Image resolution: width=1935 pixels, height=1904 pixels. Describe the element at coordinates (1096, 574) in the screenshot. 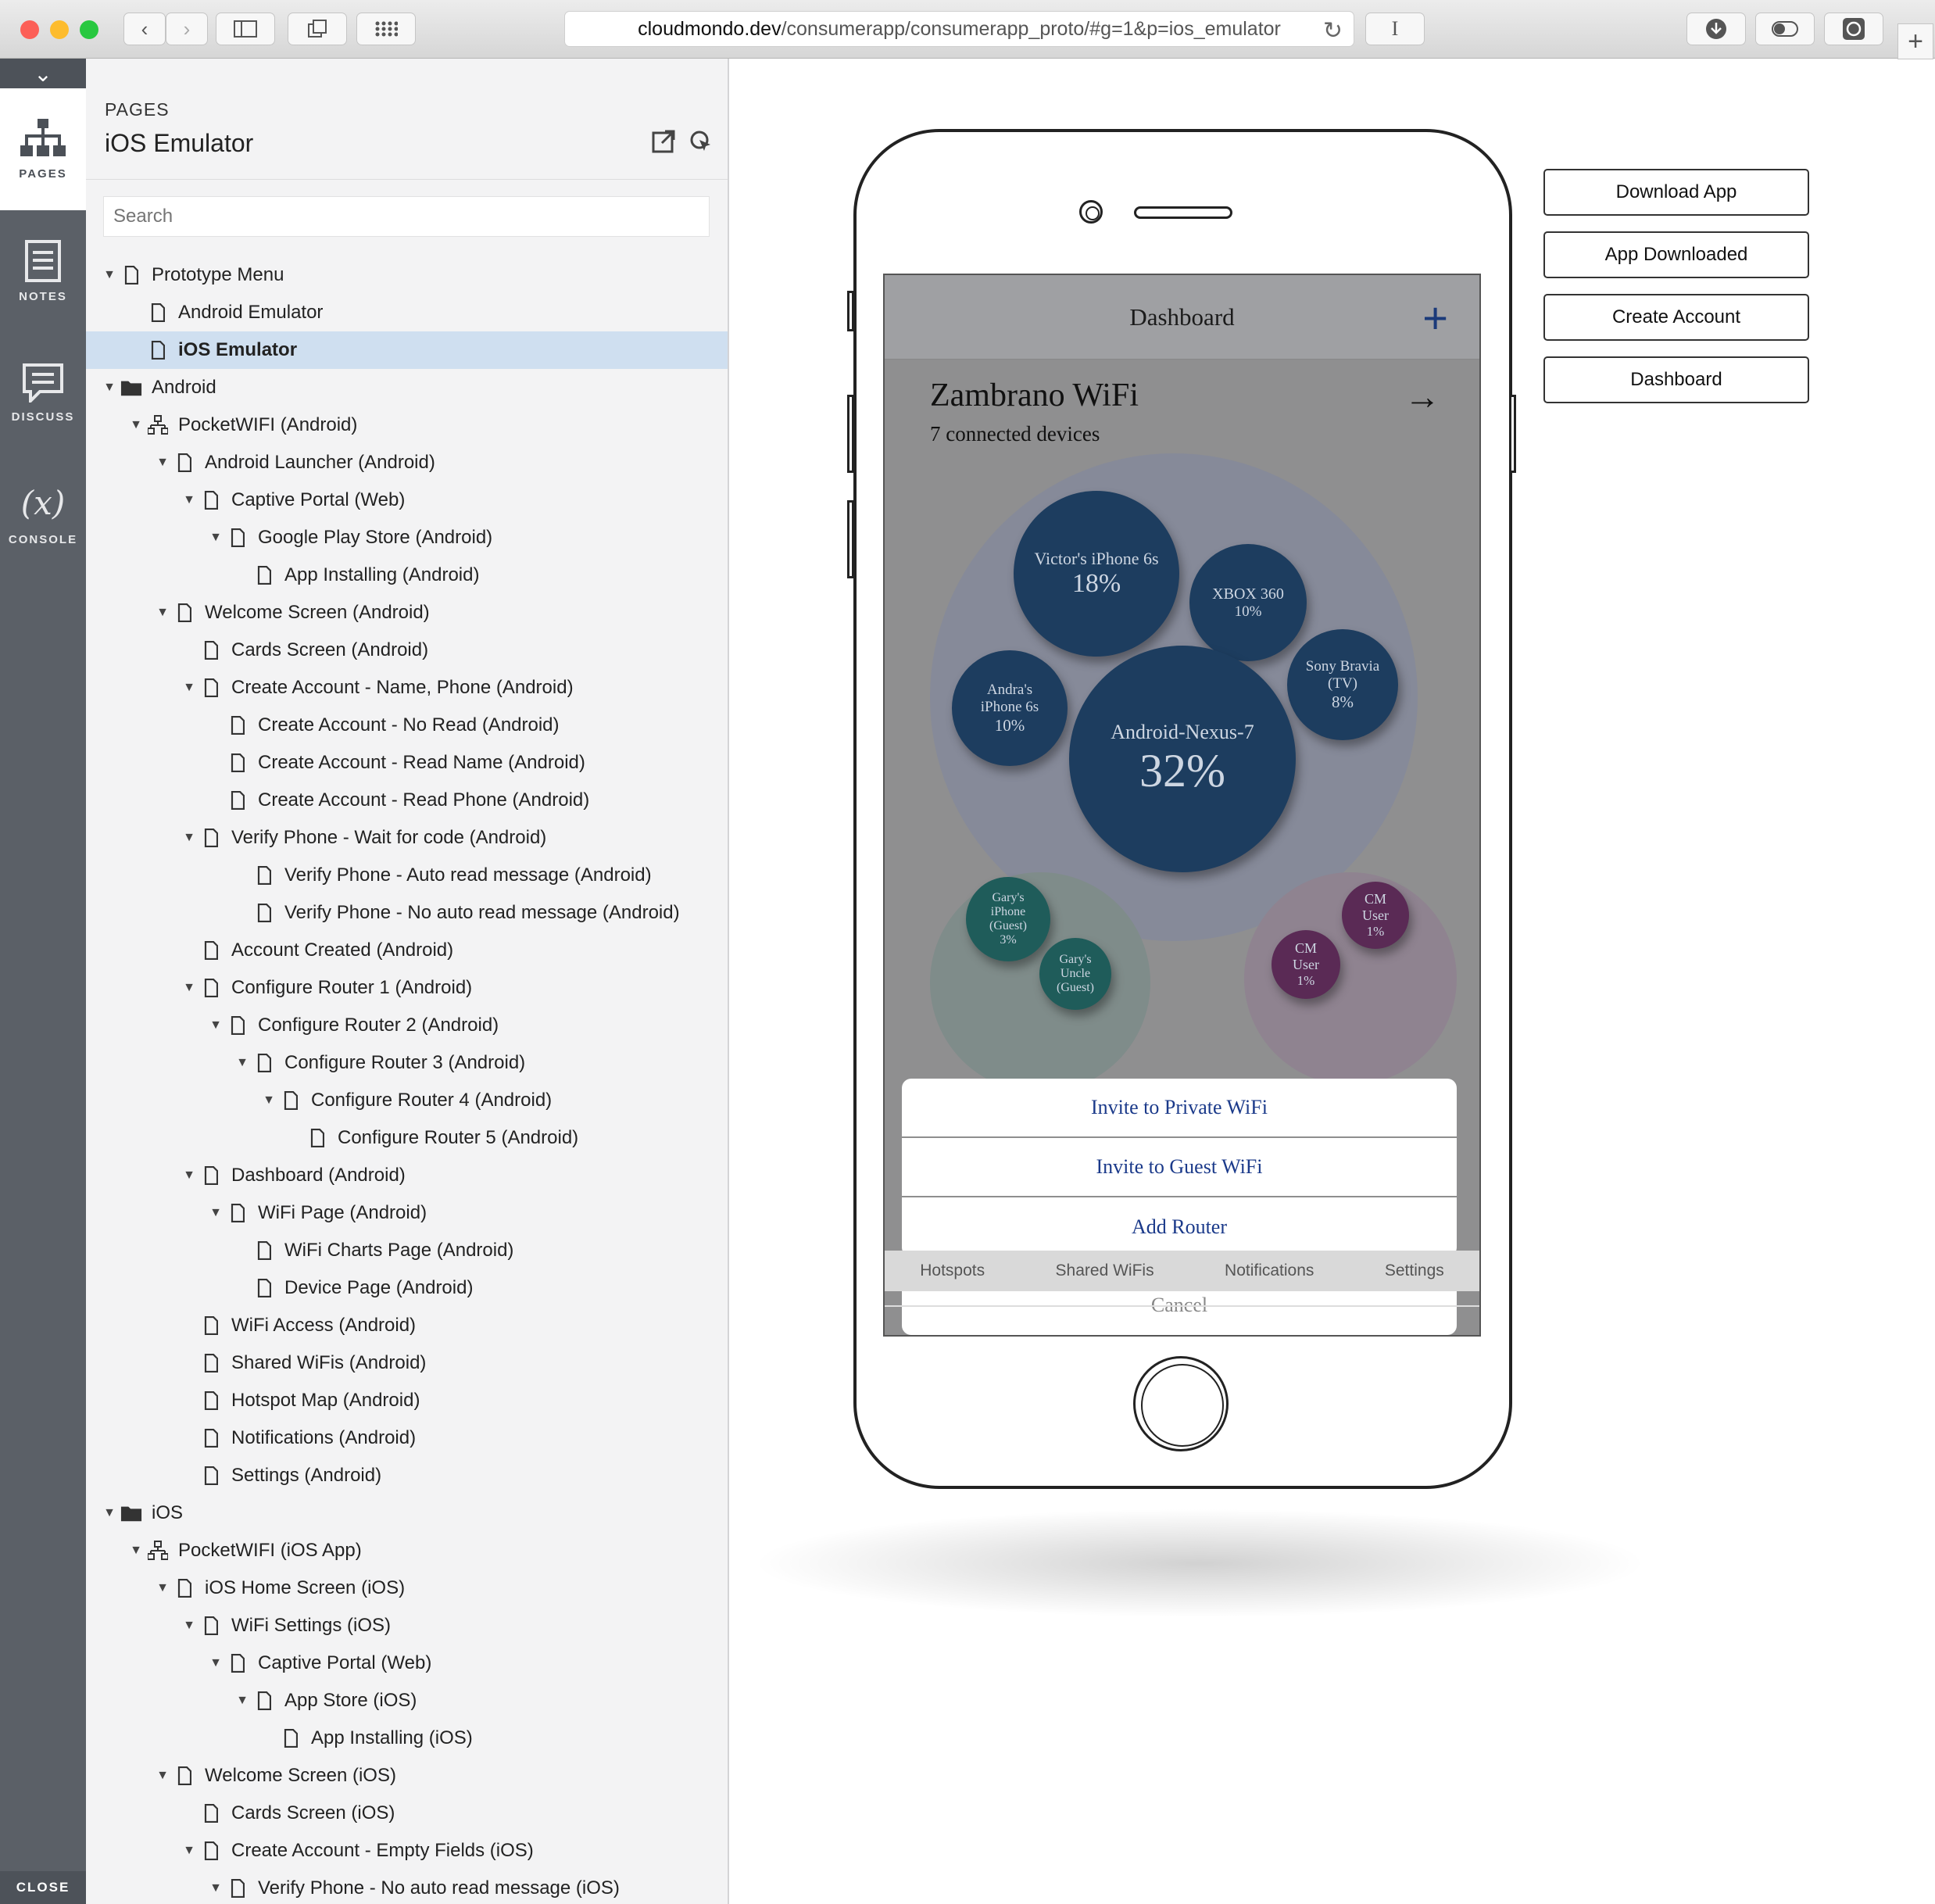

I see `device-bubble: Victor's iPhone 6s 18%` at that location.